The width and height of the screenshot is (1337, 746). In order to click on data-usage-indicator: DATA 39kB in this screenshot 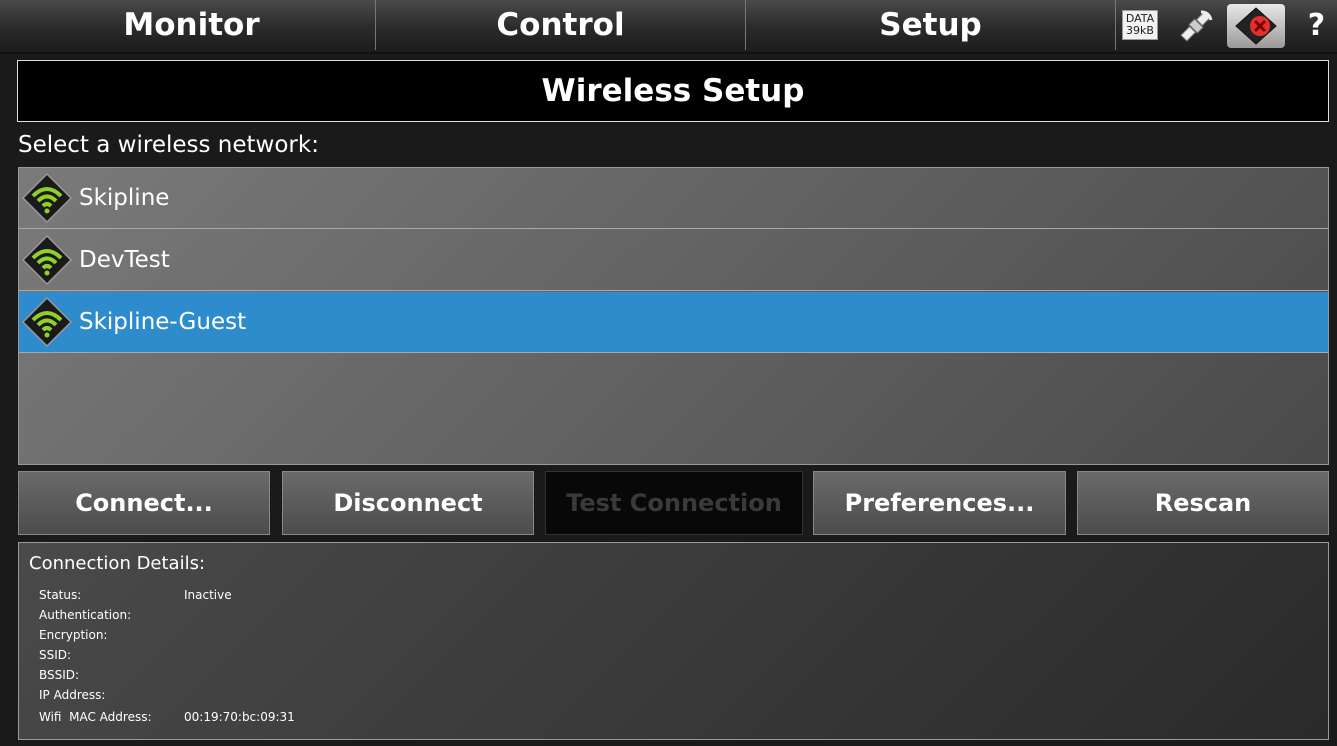, I will do `click(1140, 25)`.